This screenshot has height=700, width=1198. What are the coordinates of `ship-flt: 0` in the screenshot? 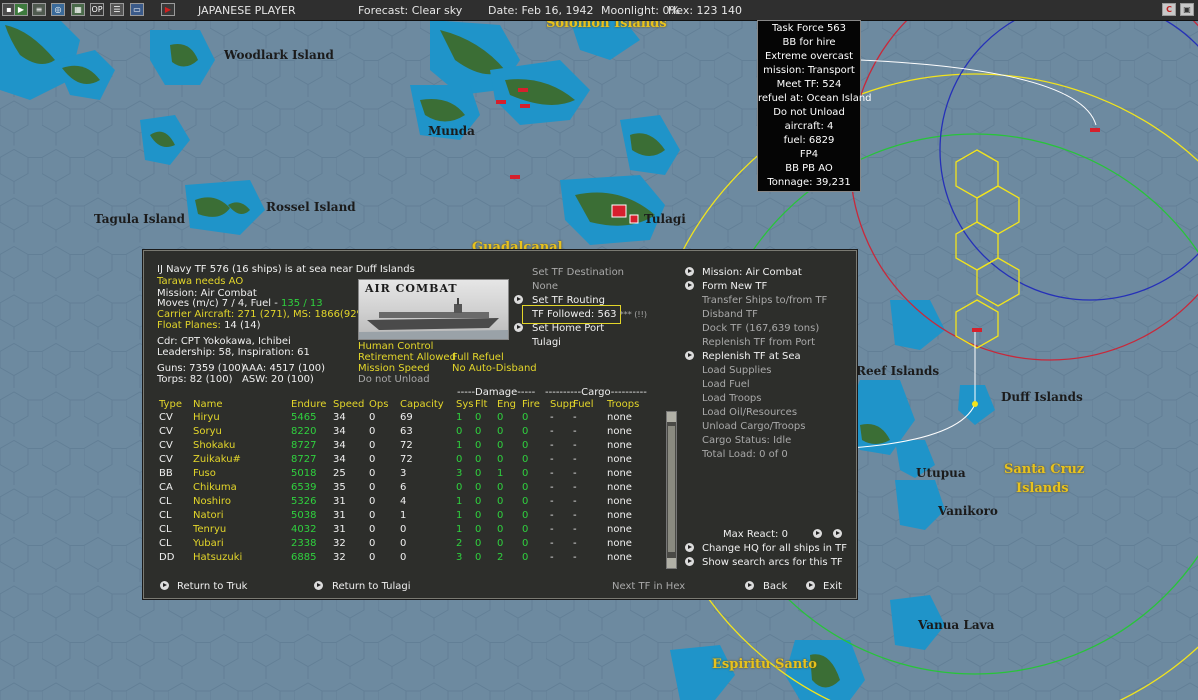 It's located at (478, 417).